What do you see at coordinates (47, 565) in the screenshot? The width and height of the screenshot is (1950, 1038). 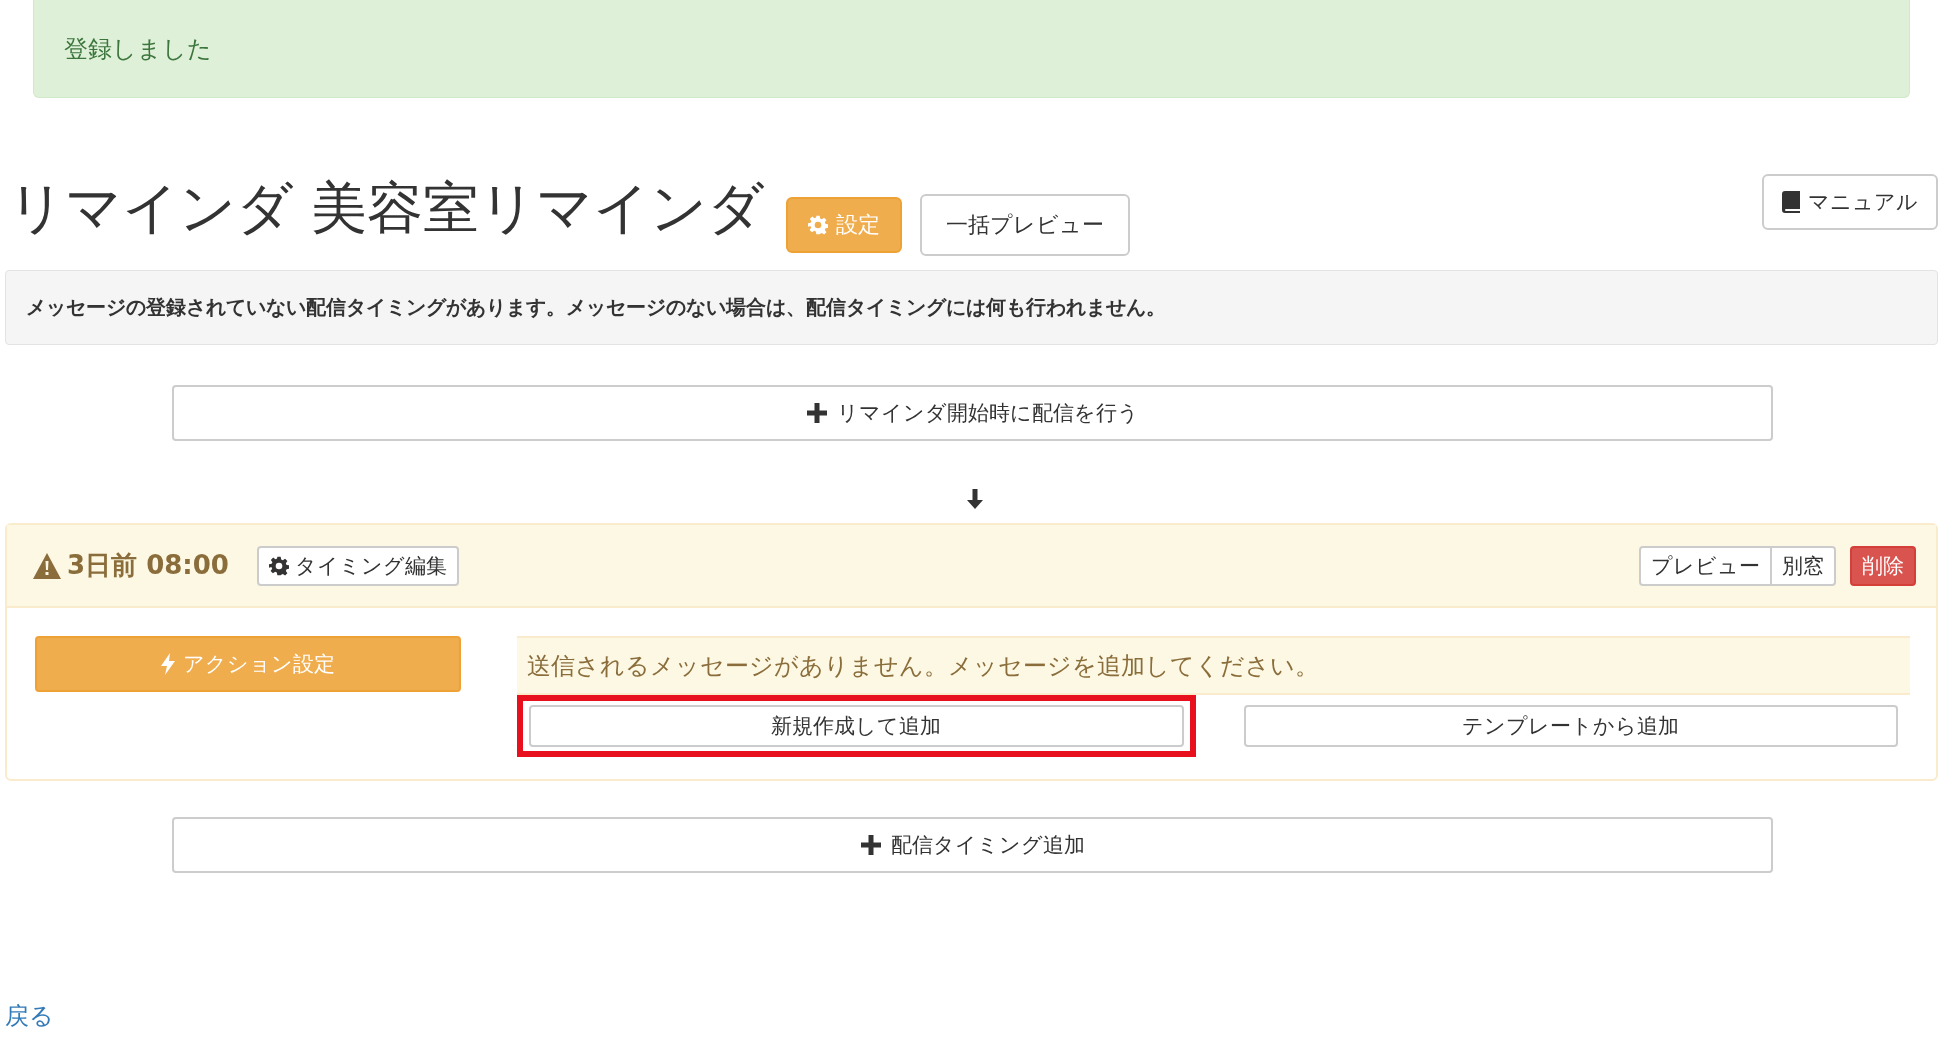 I see `warning-icon` at bounding box center [47, 565].